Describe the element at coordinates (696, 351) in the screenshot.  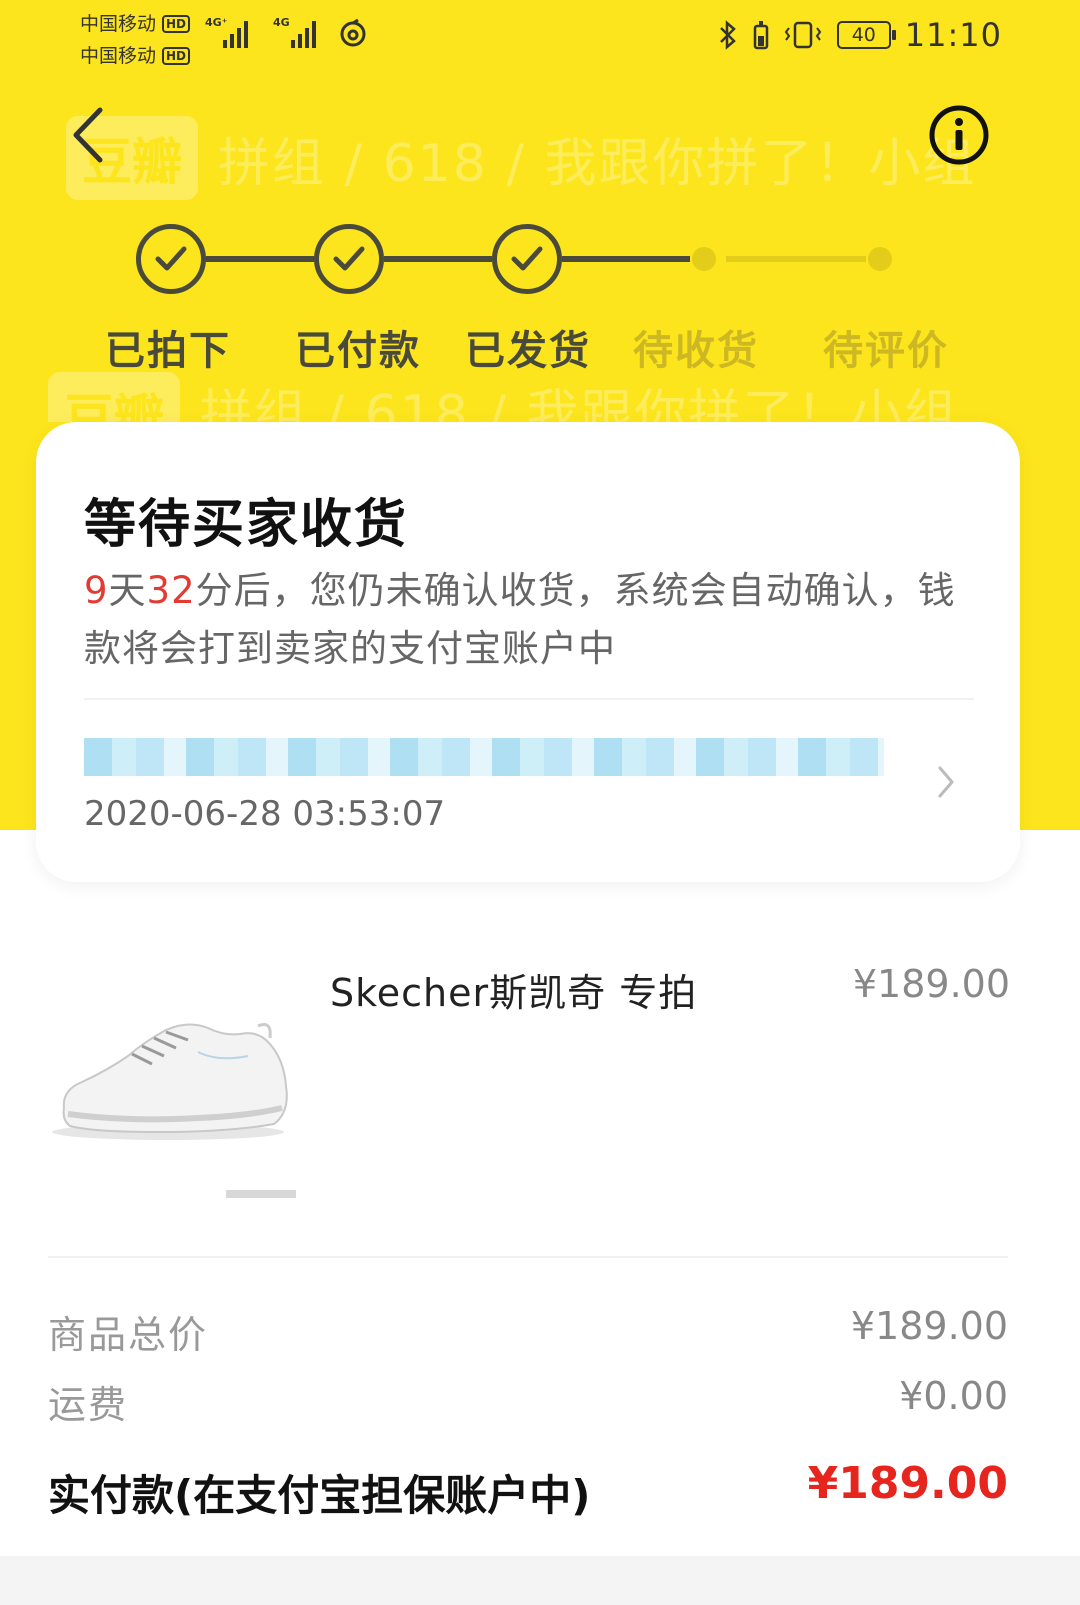
I see `step-label: 待收货` at that location.